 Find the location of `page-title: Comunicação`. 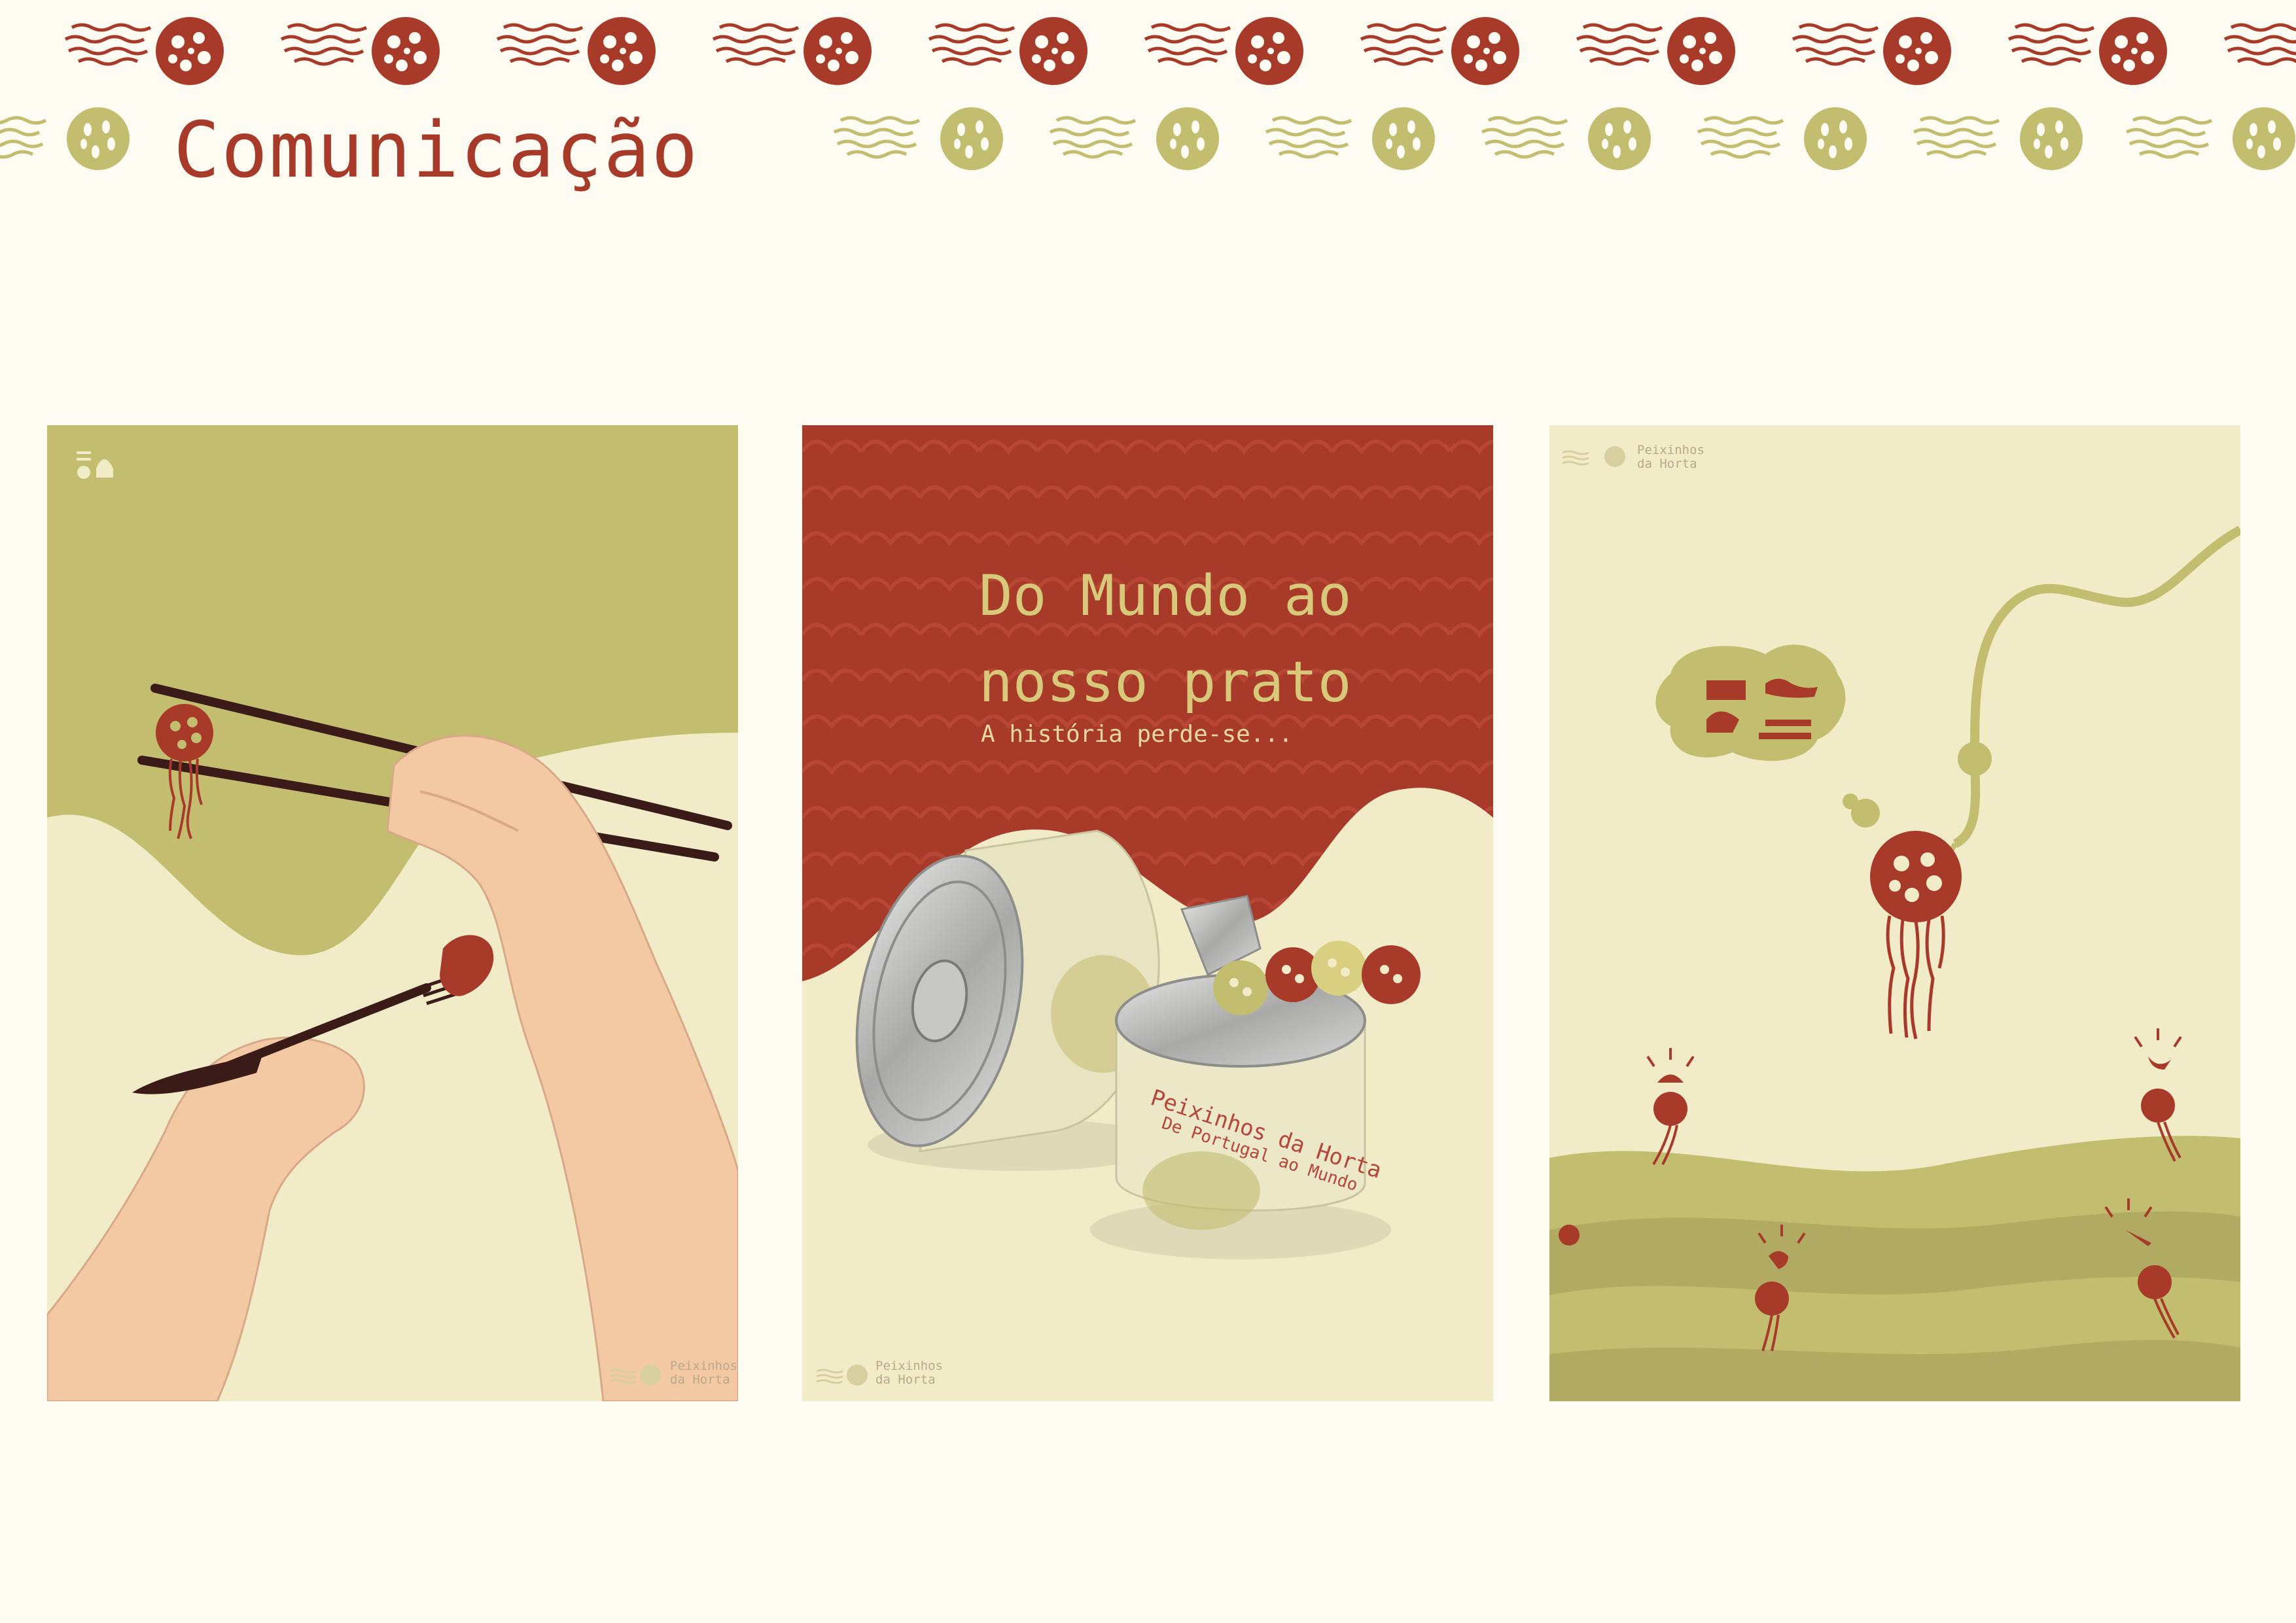

page-title: Comunicação is located at coordinates (436, 150).